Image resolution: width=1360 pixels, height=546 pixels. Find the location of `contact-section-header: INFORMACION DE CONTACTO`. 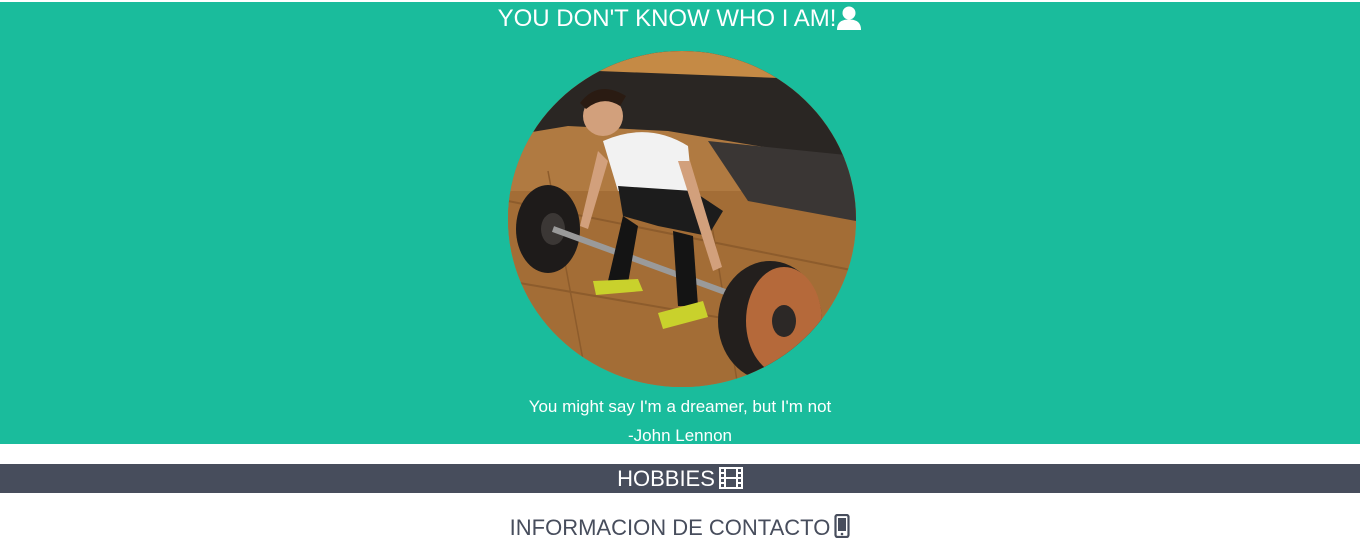

contact-section-header: INFORMACION DE CONTACTO is located at coordinates (680, 519).